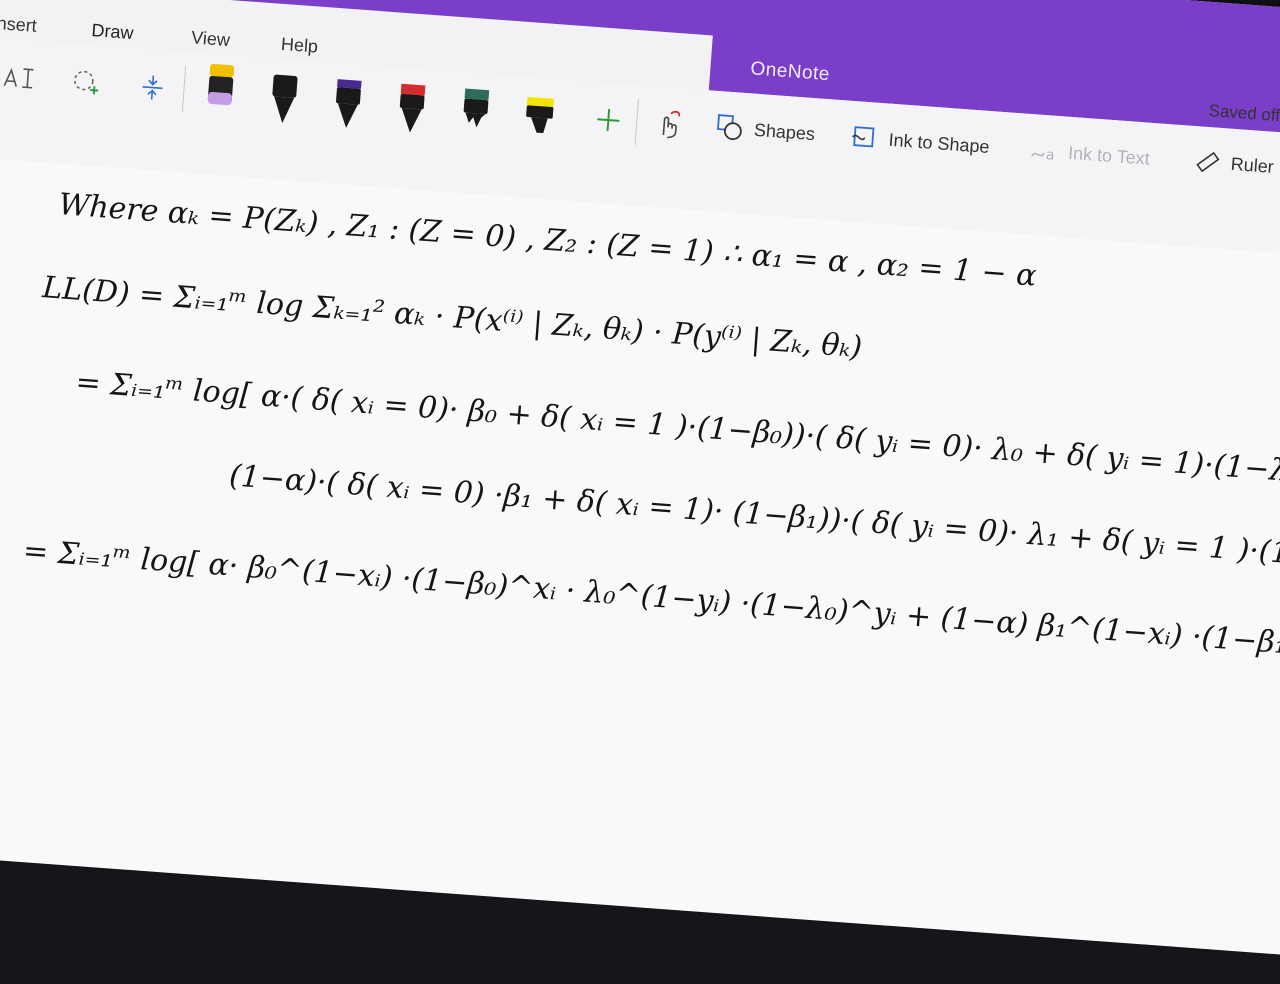 The width and height of the screenshot is (1280, 984). I want to click on add-pen-icon, so click(608, 120).